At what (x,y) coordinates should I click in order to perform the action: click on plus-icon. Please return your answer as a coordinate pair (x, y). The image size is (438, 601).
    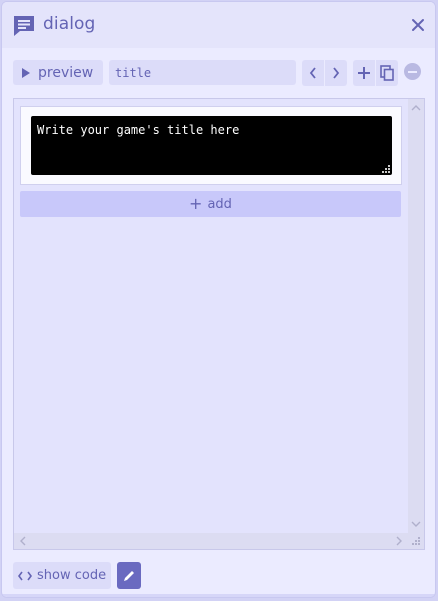
    Looking at the image, I should click on (364, 73).